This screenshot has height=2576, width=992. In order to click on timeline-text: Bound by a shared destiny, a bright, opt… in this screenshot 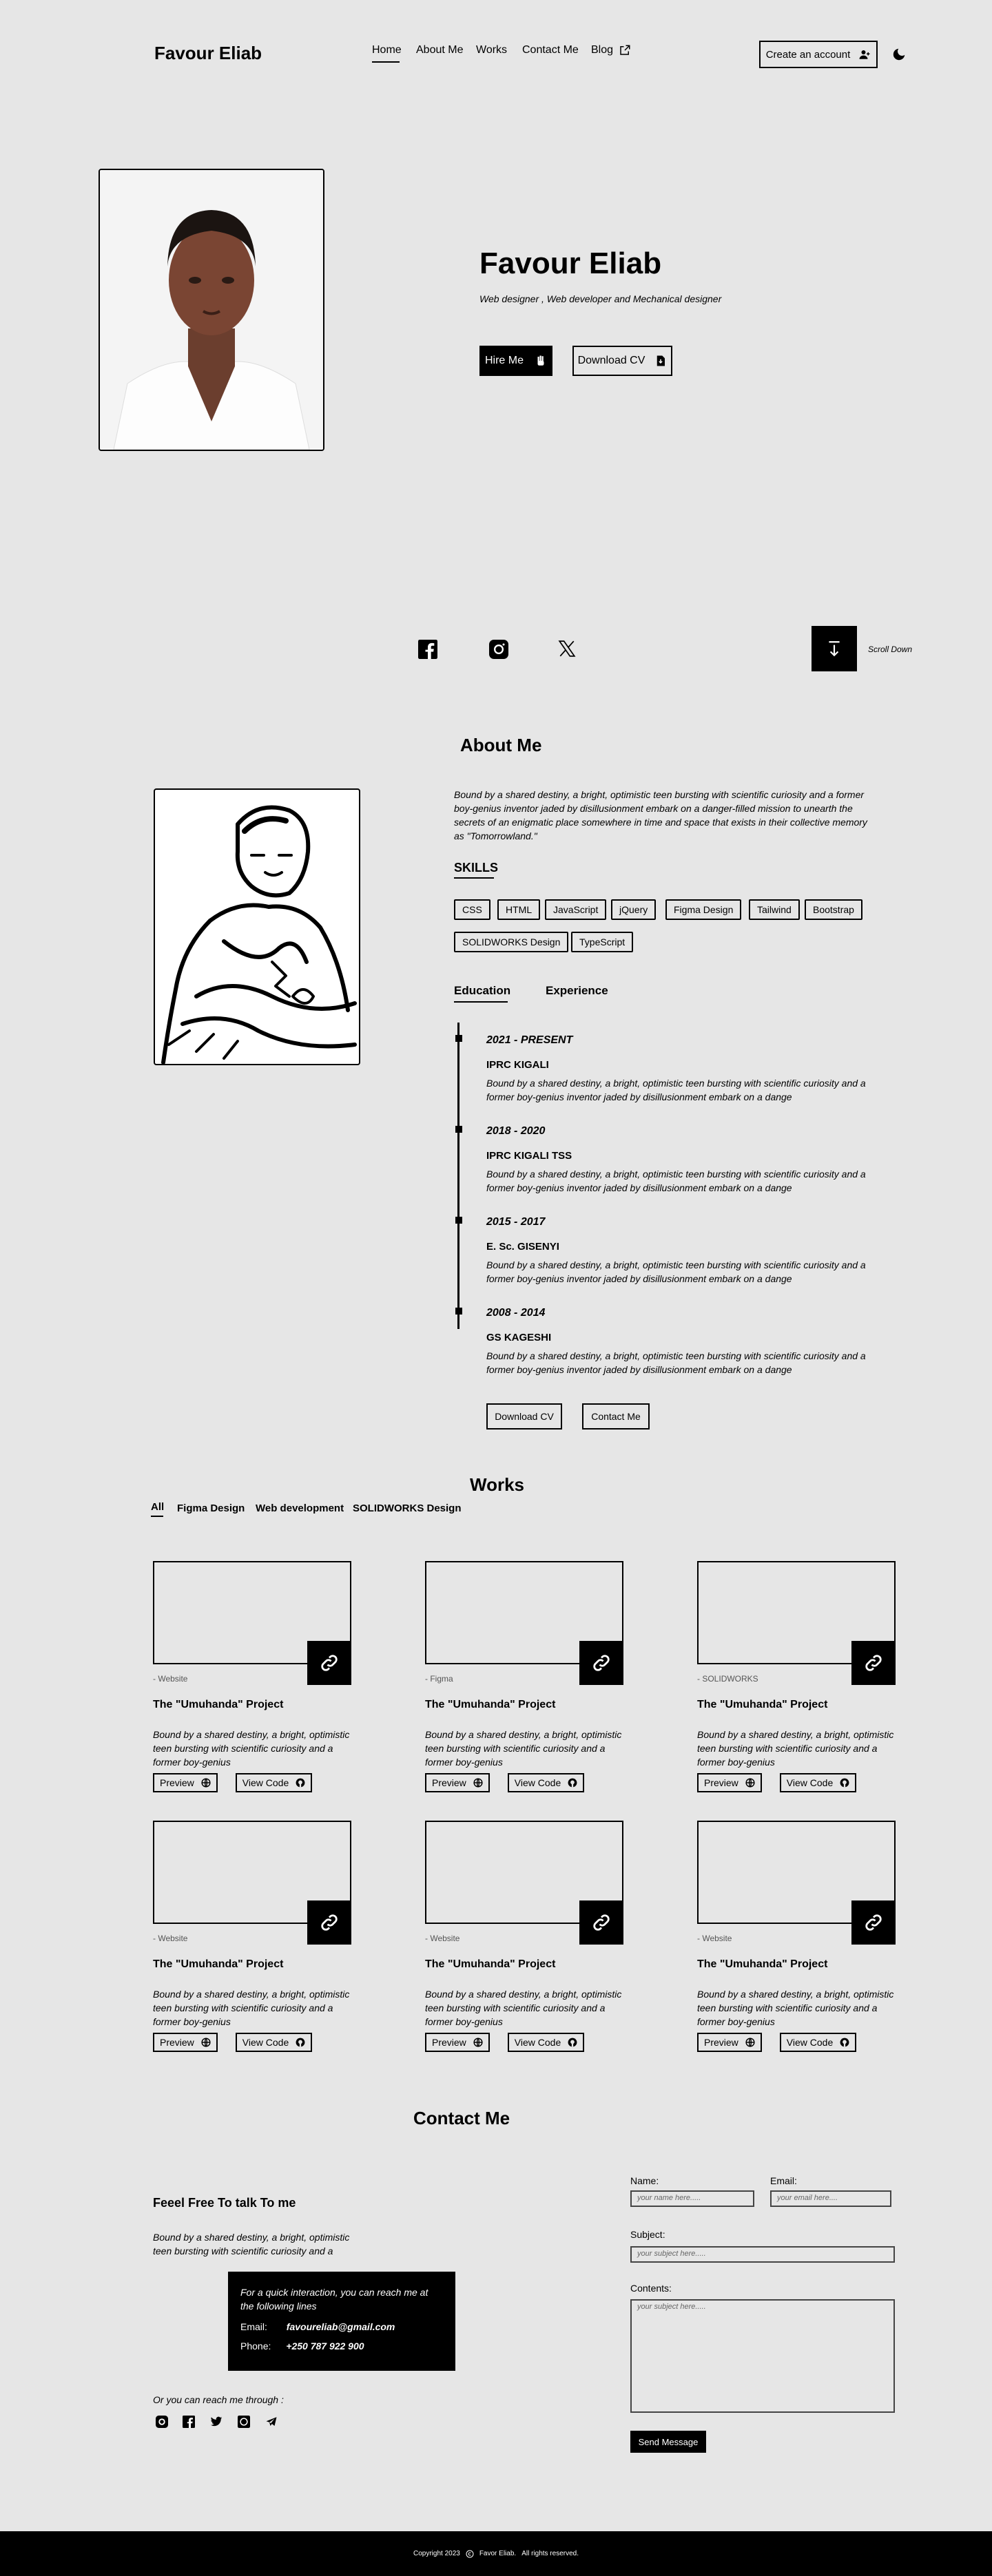, I will do `click(676, 1362)`.